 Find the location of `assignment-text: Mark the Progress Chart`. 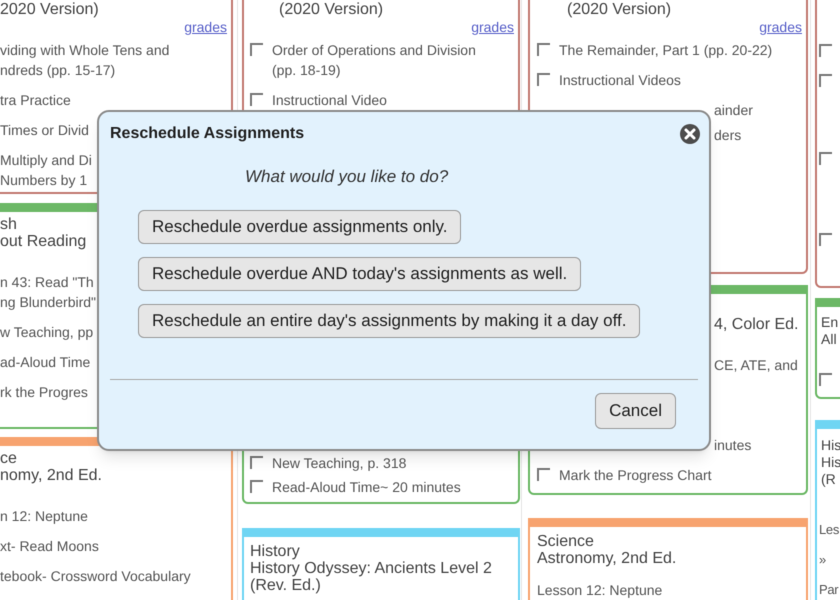

assignment-text: Mark the Progress Chart is located at coordinates (635, 475).